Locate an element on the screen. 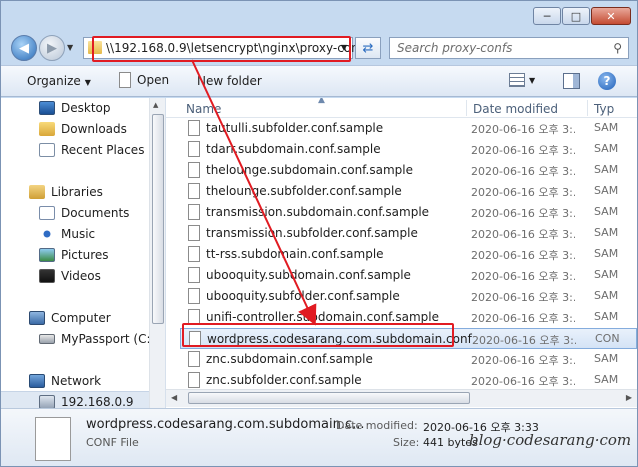 The height and width of the screenshot is (467, 638). open-button: Open is located at coordinates (144, 80).